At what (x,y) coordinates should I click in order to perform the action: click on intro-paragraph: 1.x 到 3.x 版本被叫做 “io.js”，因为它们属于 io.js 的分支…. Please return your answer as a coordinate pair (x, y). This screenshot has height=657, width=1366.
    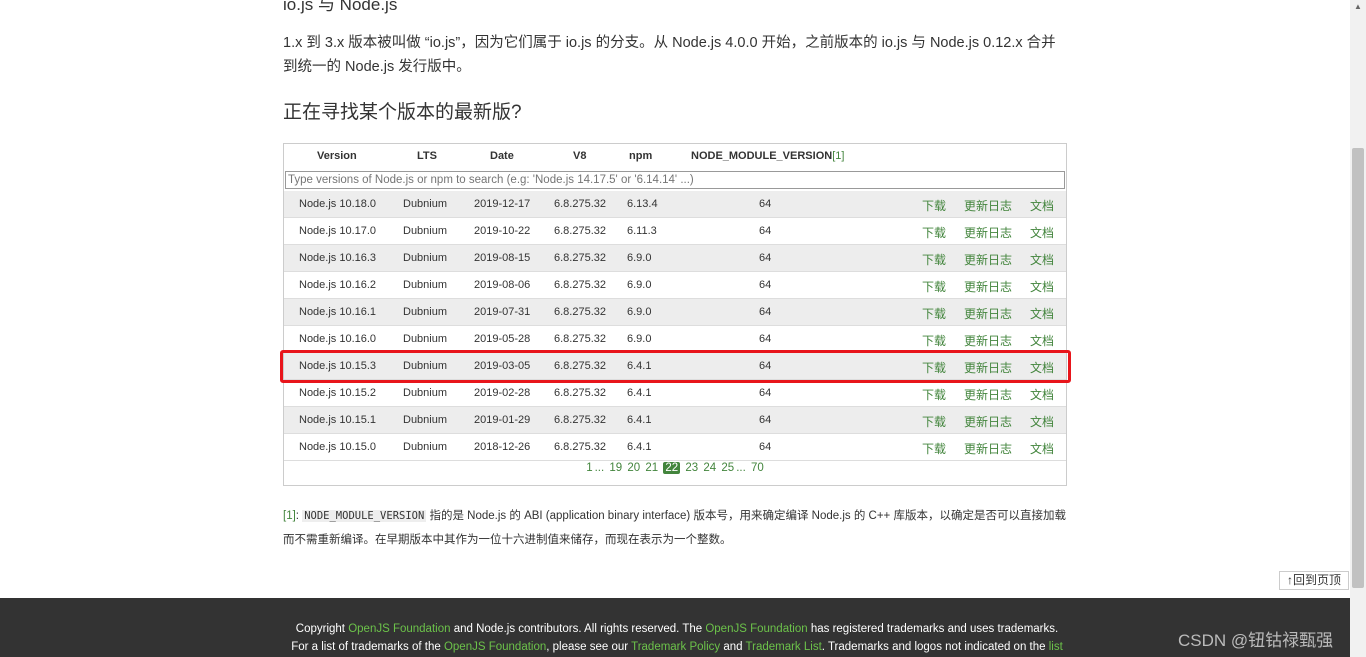
    Looking at the image, I should click on (669, 55).